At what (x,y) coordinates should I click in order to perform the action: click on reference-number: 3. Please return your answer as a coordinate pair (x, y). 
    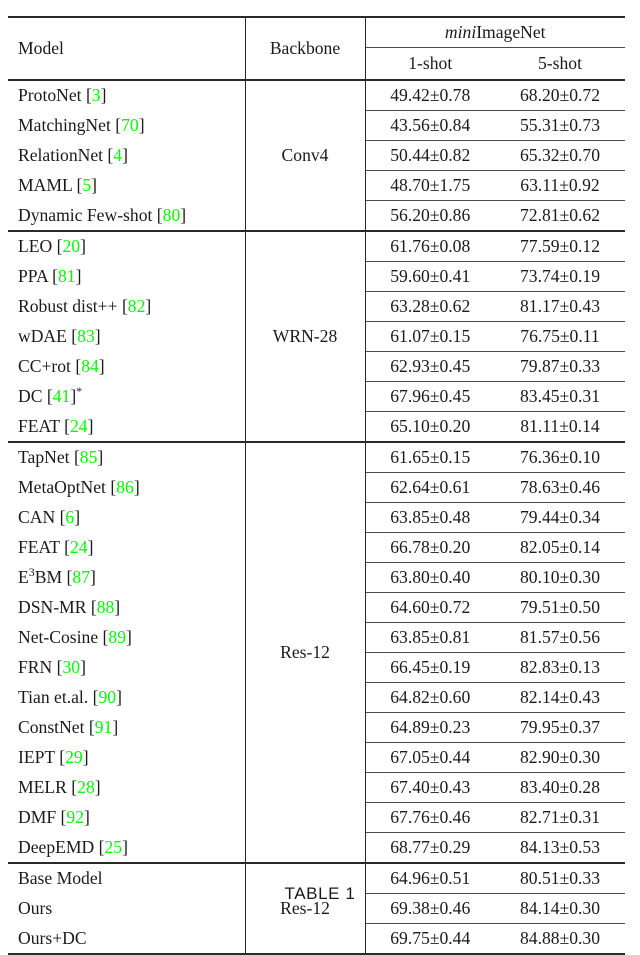
    Looking at the image, I should click on (96, 95).